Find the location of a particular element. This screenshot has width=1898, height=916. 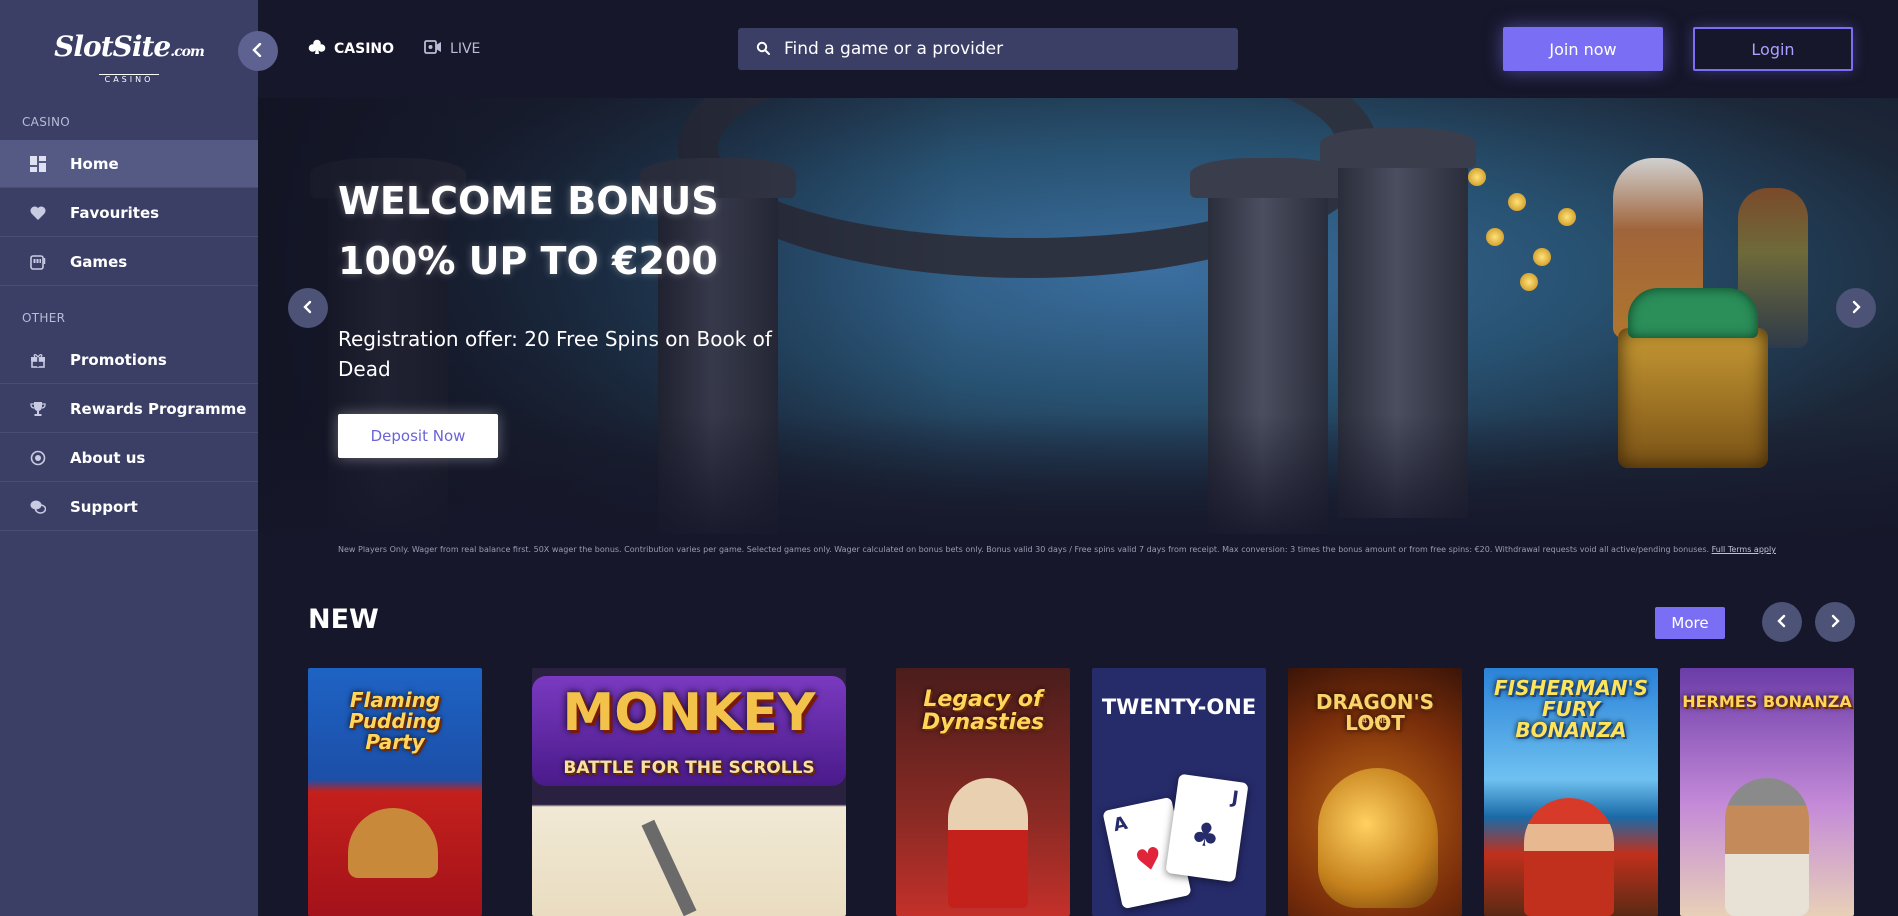

clubs-icon is located at coordinates (317, 49).